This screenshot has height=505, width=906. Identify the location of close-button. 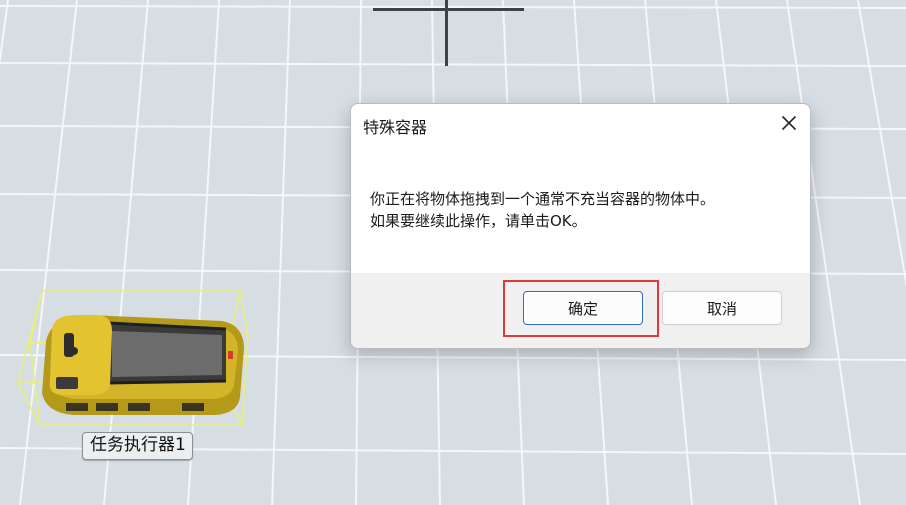
(789, 123).